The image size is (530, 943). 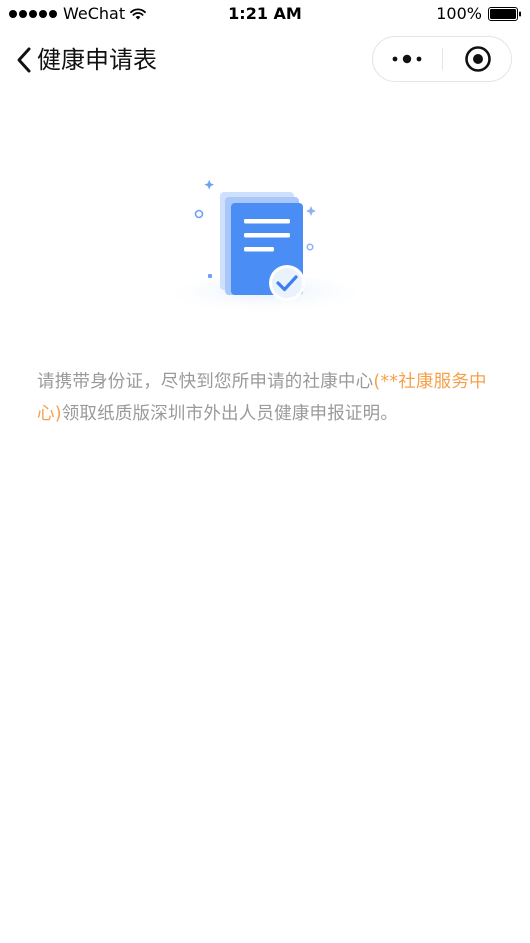 What do you see at coordinates (230, 414) in the screenshot?
I see `message-text-after: 领取纸质版深圳市外出人员健康申报证明。` at bounding box center [230, 414].